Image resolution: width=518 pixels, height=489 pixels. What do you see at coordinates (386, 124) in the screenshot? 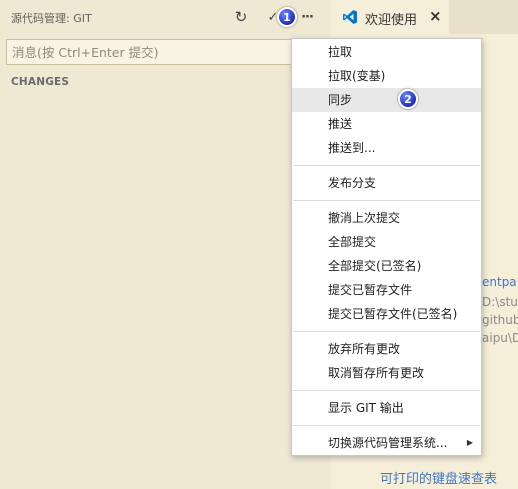
I see `menu-item-push: 推送` at bounding box center [386, 124].